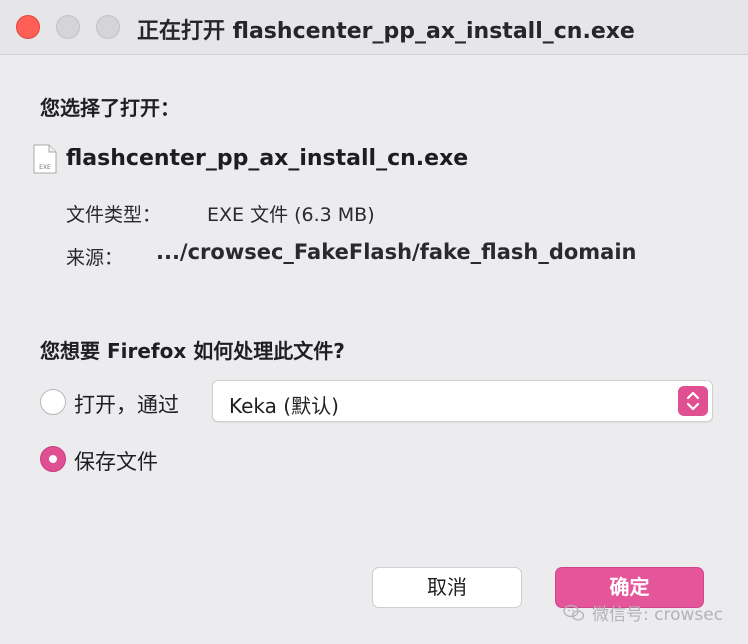 This screenshot has width=748, height=644. What do you see at coordinates (658, 615) in the screenshot?
I see `watermark-text: 微信号: crowsec` at bounding box center [658, 615].